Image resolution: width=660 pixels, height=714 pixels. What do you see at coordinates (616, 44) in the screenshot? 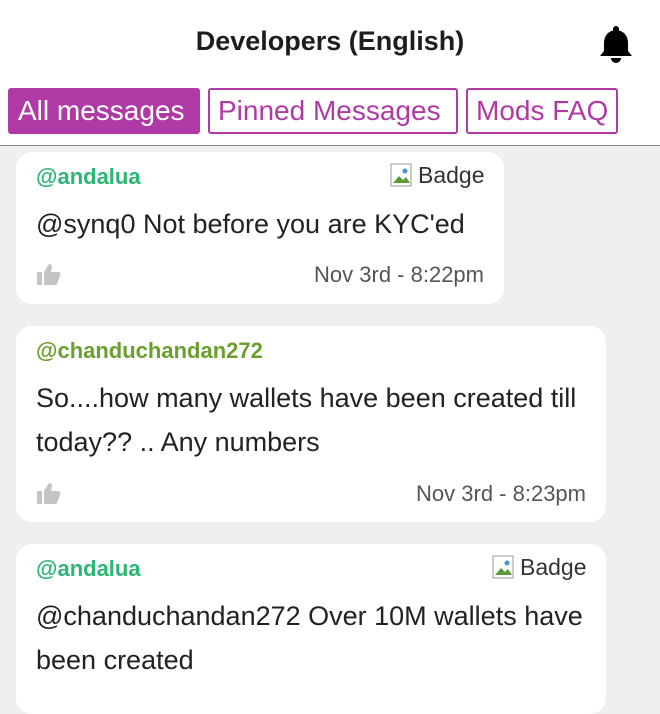
I see `bell-icon` at bounding box center [616, 44].